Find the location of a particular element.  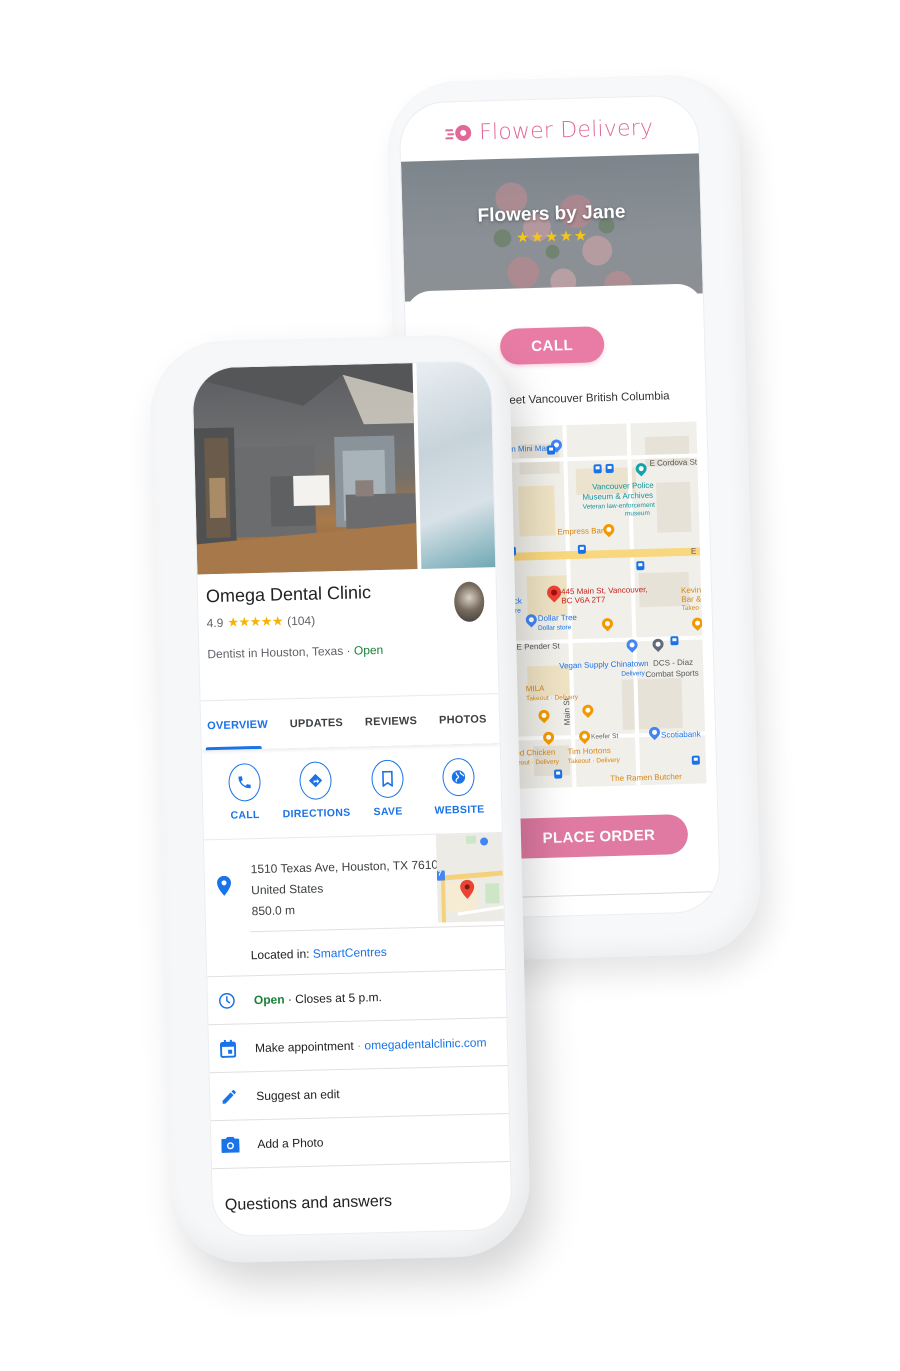

review-count: (104) is located at coordinates (301, 621).